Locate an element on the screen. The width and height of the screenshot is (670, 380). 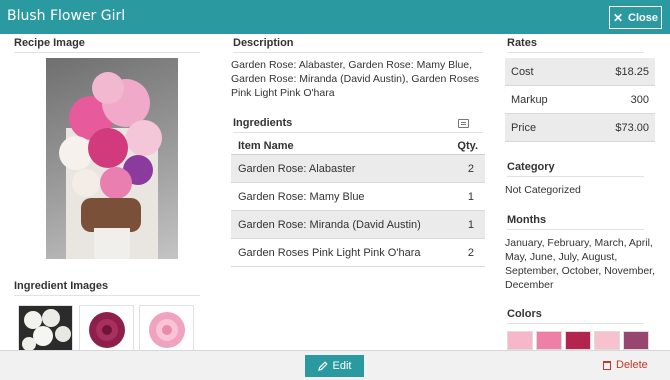
recipe-image is located at coordinates (112, 158).